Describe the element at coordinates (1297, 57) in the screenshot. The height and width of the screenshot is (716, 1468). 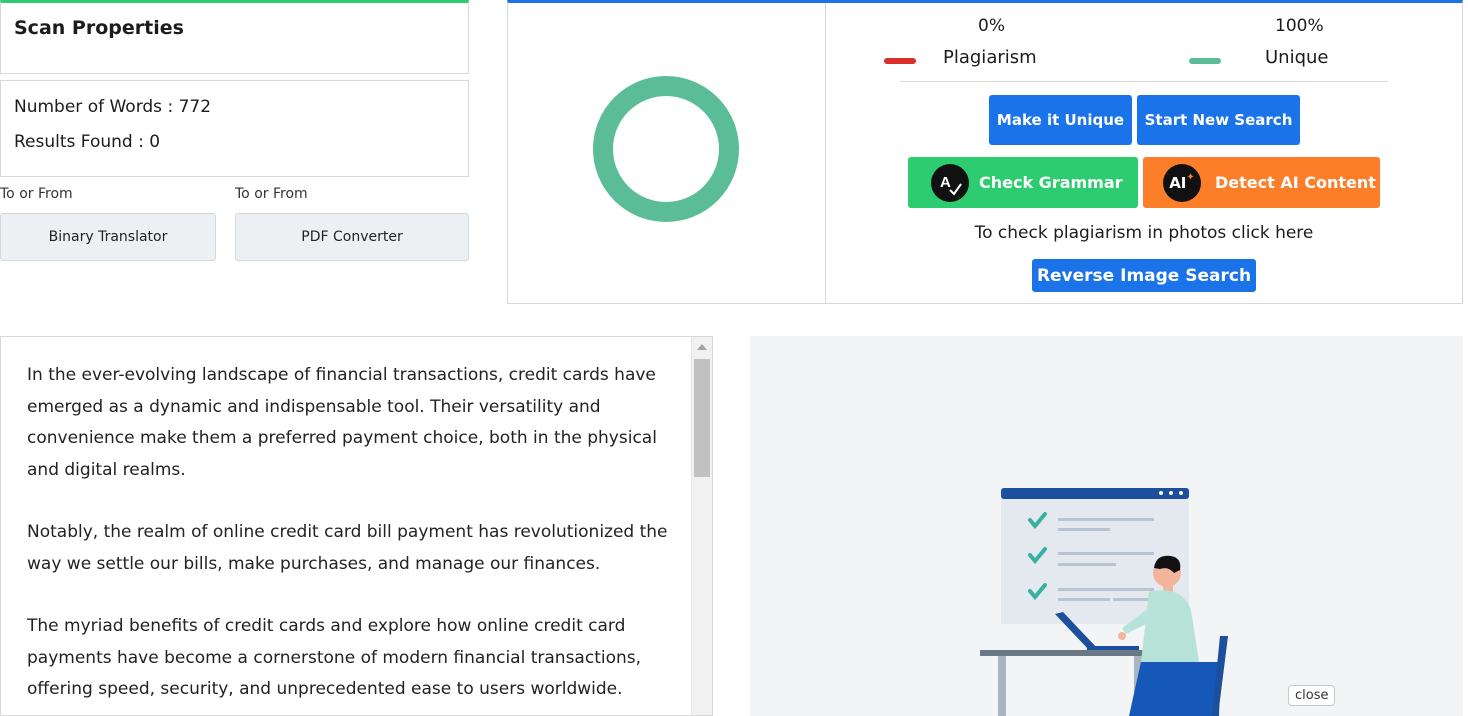
I see `unique-legend-label: Unique` at that location.